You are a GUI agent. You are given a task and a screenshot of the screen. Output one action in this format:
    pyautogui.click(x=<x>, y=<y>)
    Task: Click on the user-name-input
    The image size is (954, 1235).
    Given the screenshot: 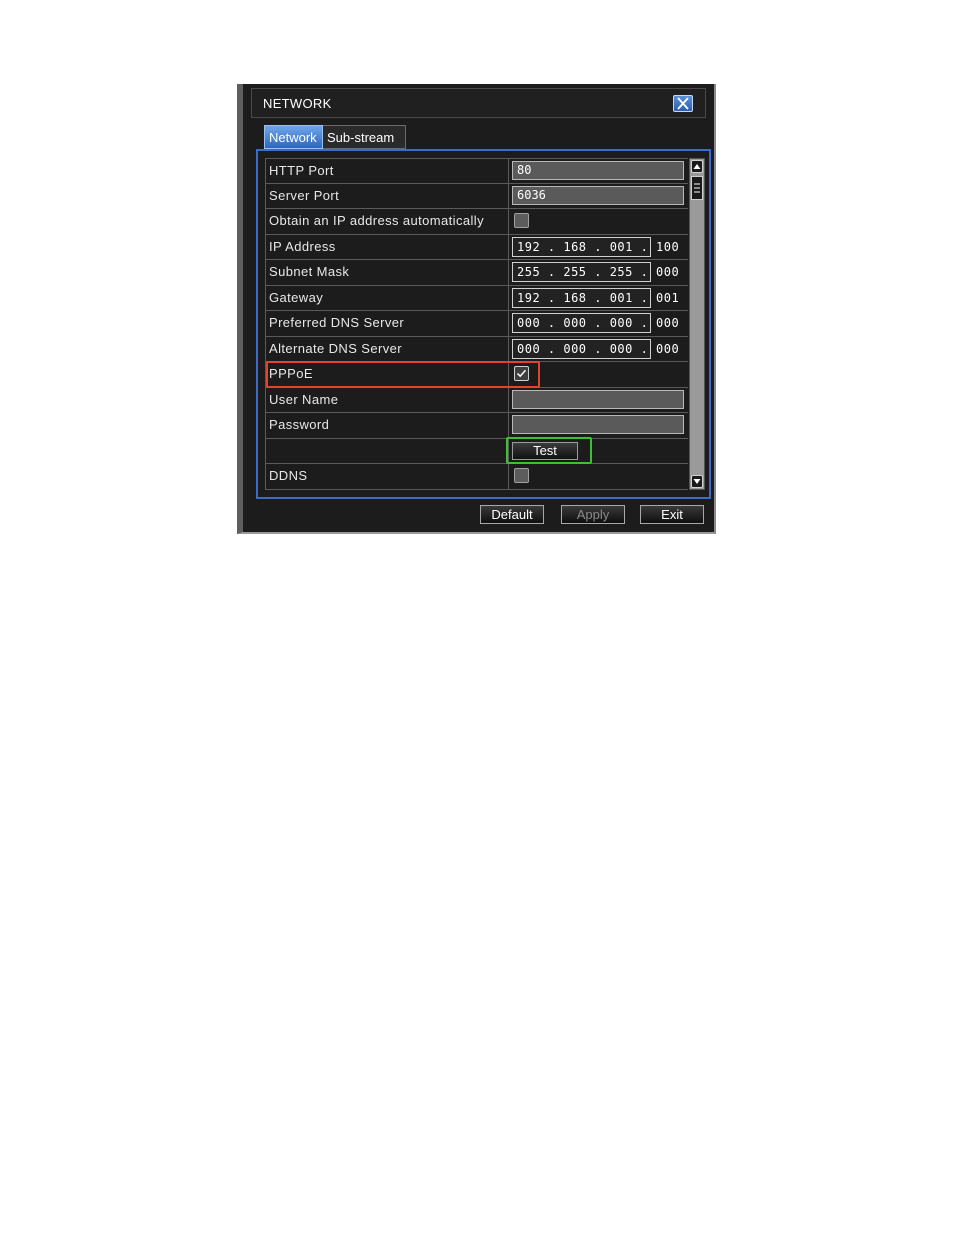 What is the action you would take?
    pyautogui.click(x=598, y=399)
    